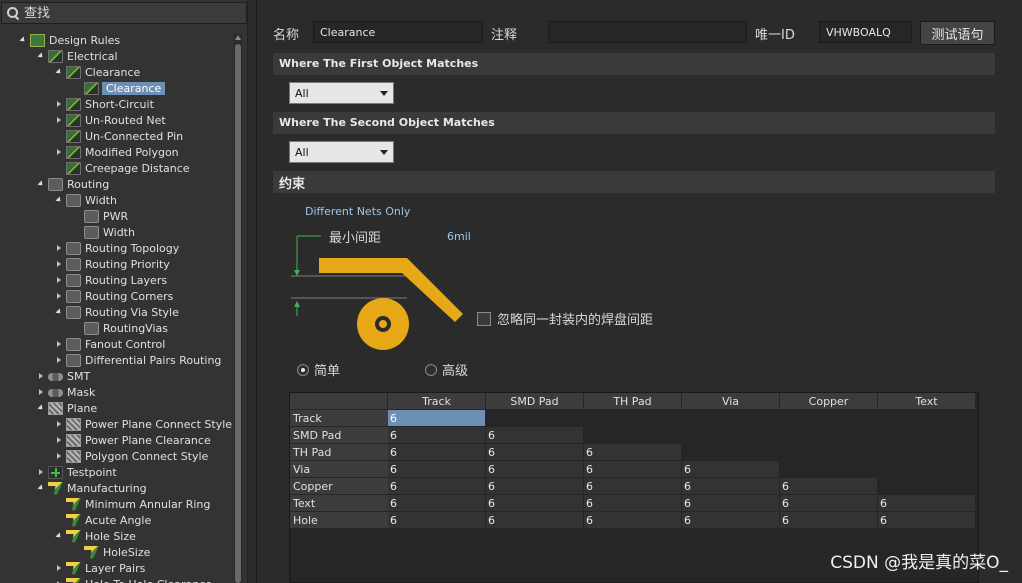 The image size is (1022, 583). Describe the element at coordinates (133, 579) in the screenshot. I see `tree-hole-to-hole-clearance: Hole To Hole Clearance` at that location.